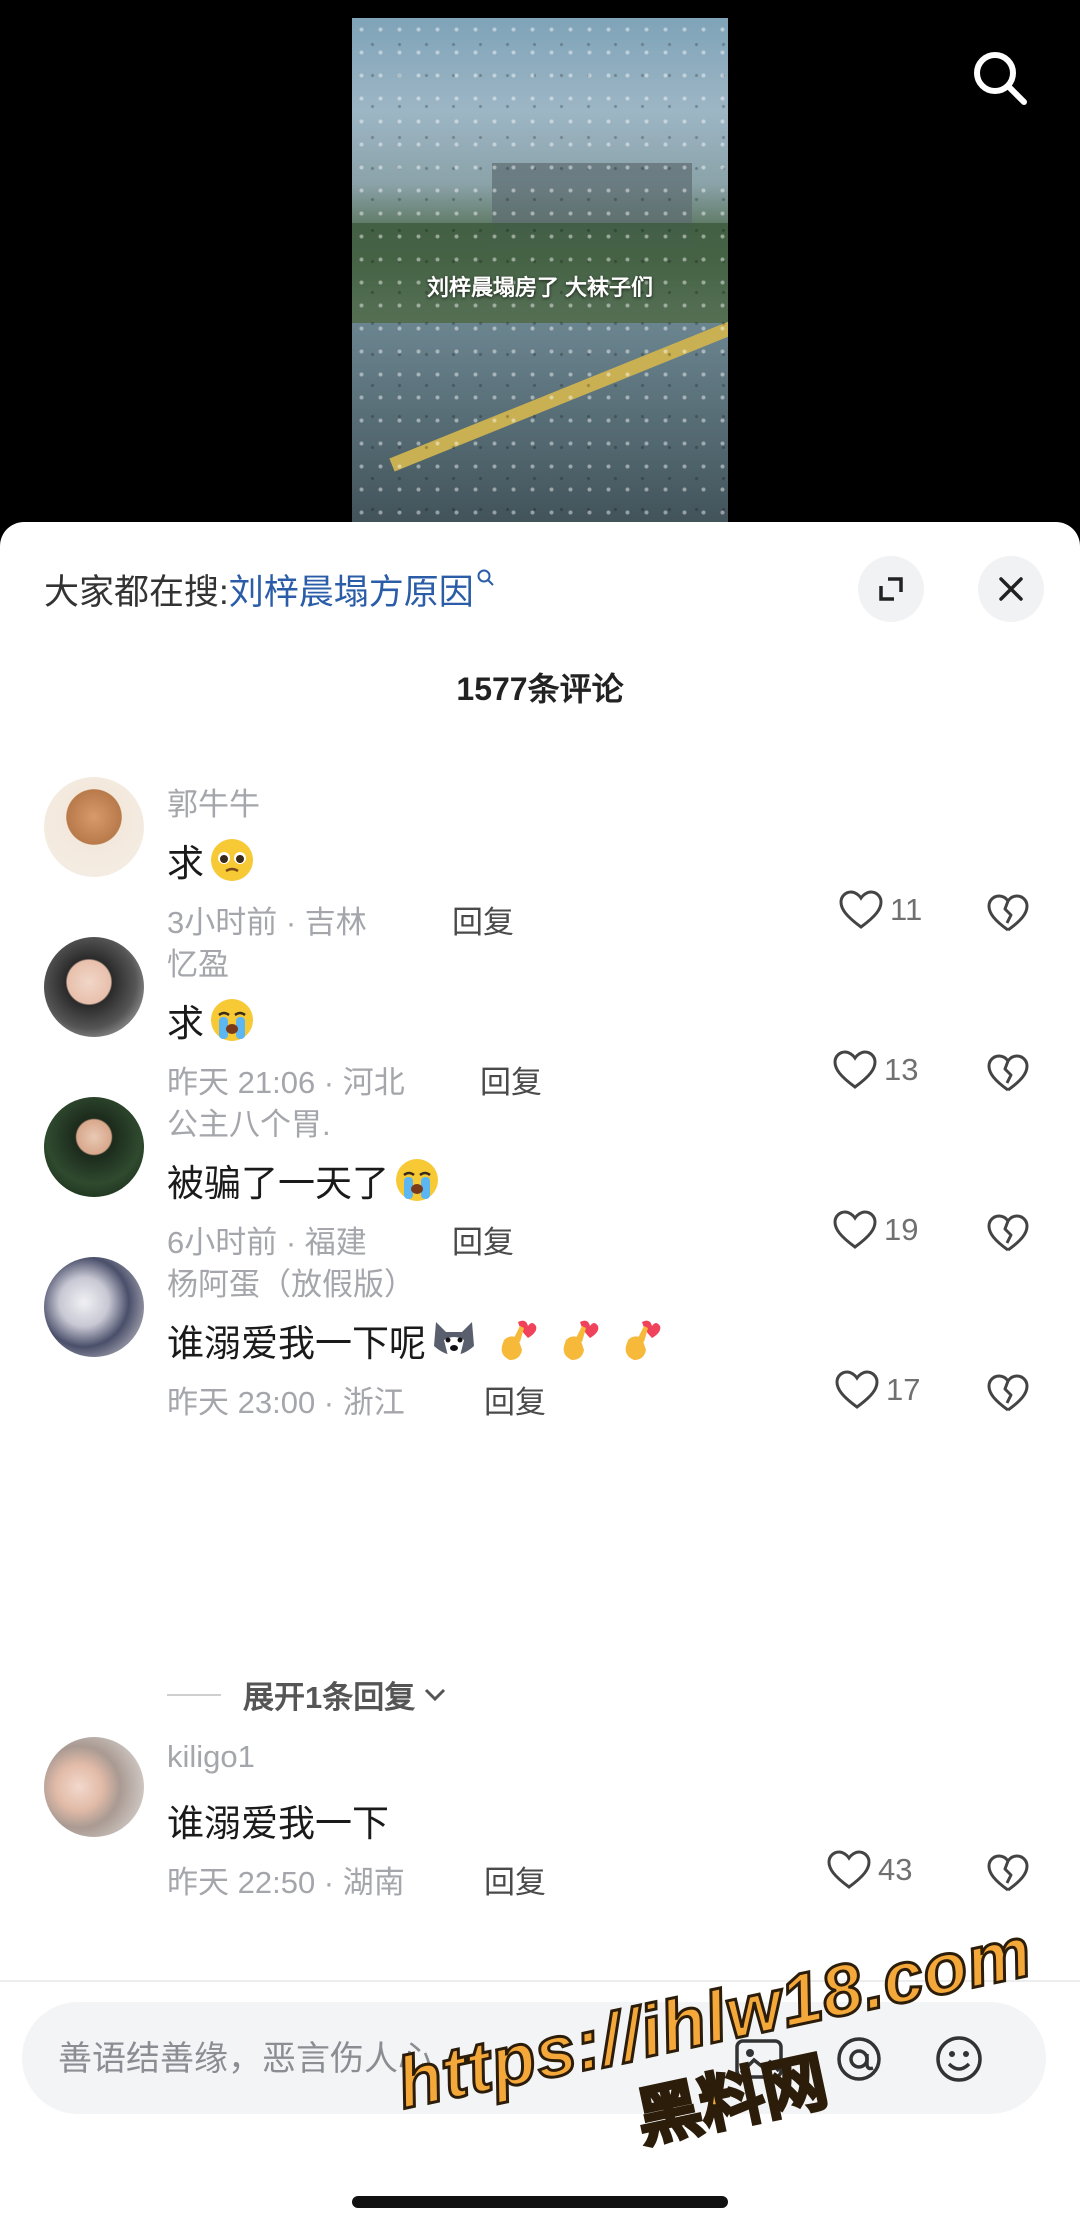 The image size is (1080, 2230). I want to click on expand-icon, so click(891, 589).